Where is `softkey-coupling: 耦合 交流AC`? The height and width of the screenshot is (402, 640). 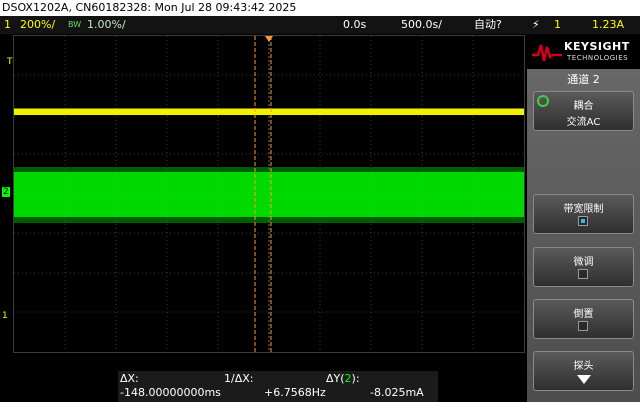
softkey-coupling: 耦合 交流AC is located at coordinates (583, 111).